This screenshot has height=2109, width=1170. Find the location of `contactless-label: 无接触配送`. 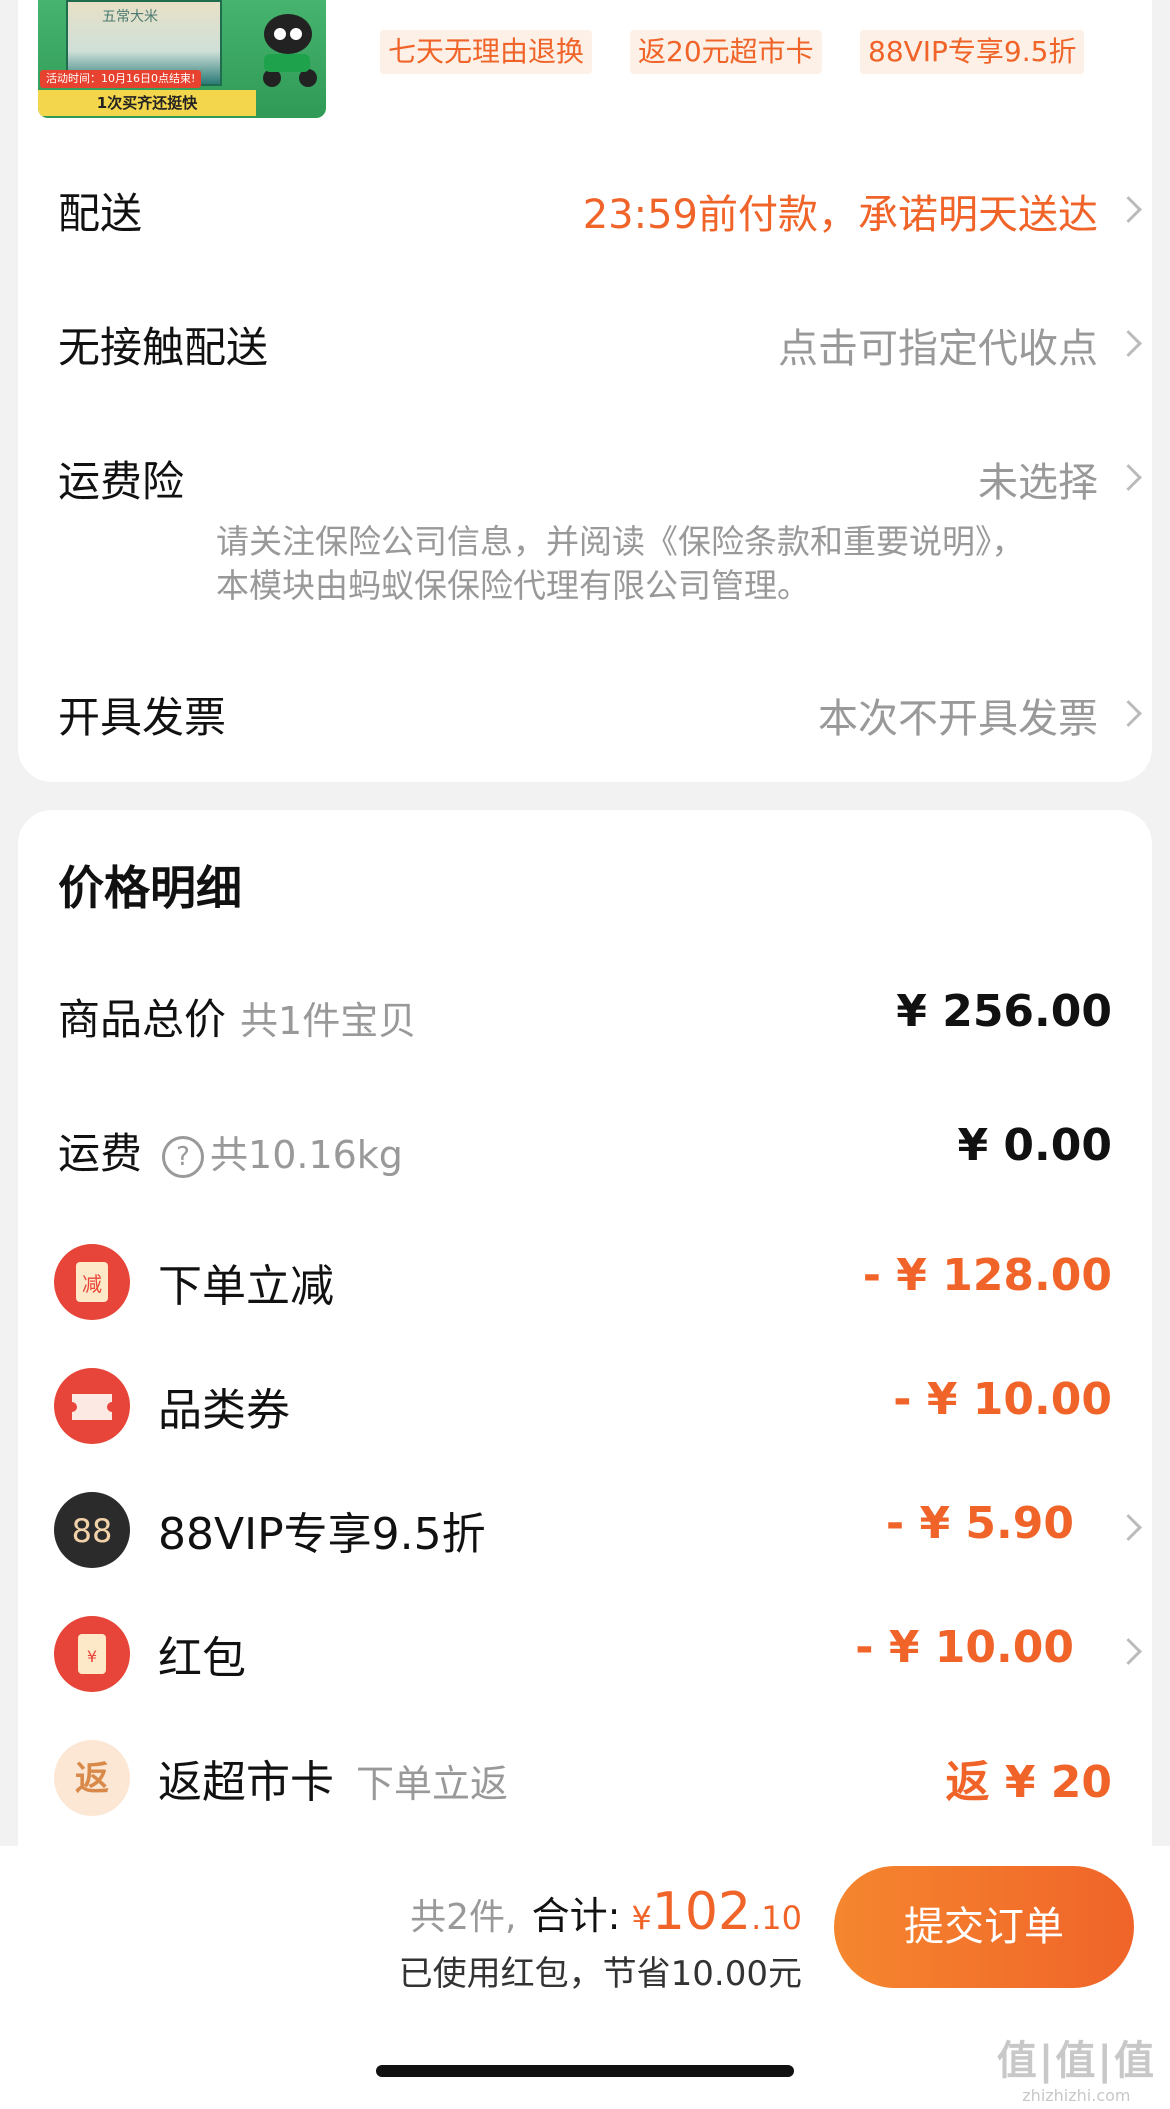

contactless-label: 无接触配送 is located at coordinates (163, 347).